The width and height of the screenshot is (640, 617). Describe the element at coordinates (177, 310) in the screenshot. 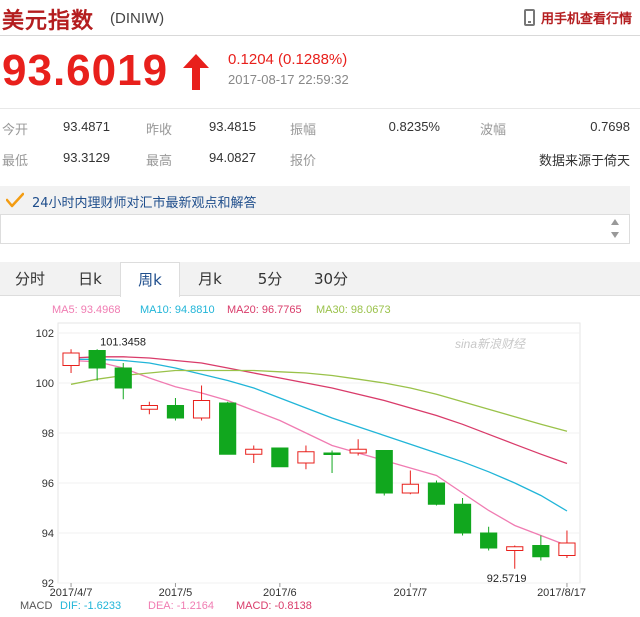

I see `ma-legend-item: MA10: 94.8810` at that location.